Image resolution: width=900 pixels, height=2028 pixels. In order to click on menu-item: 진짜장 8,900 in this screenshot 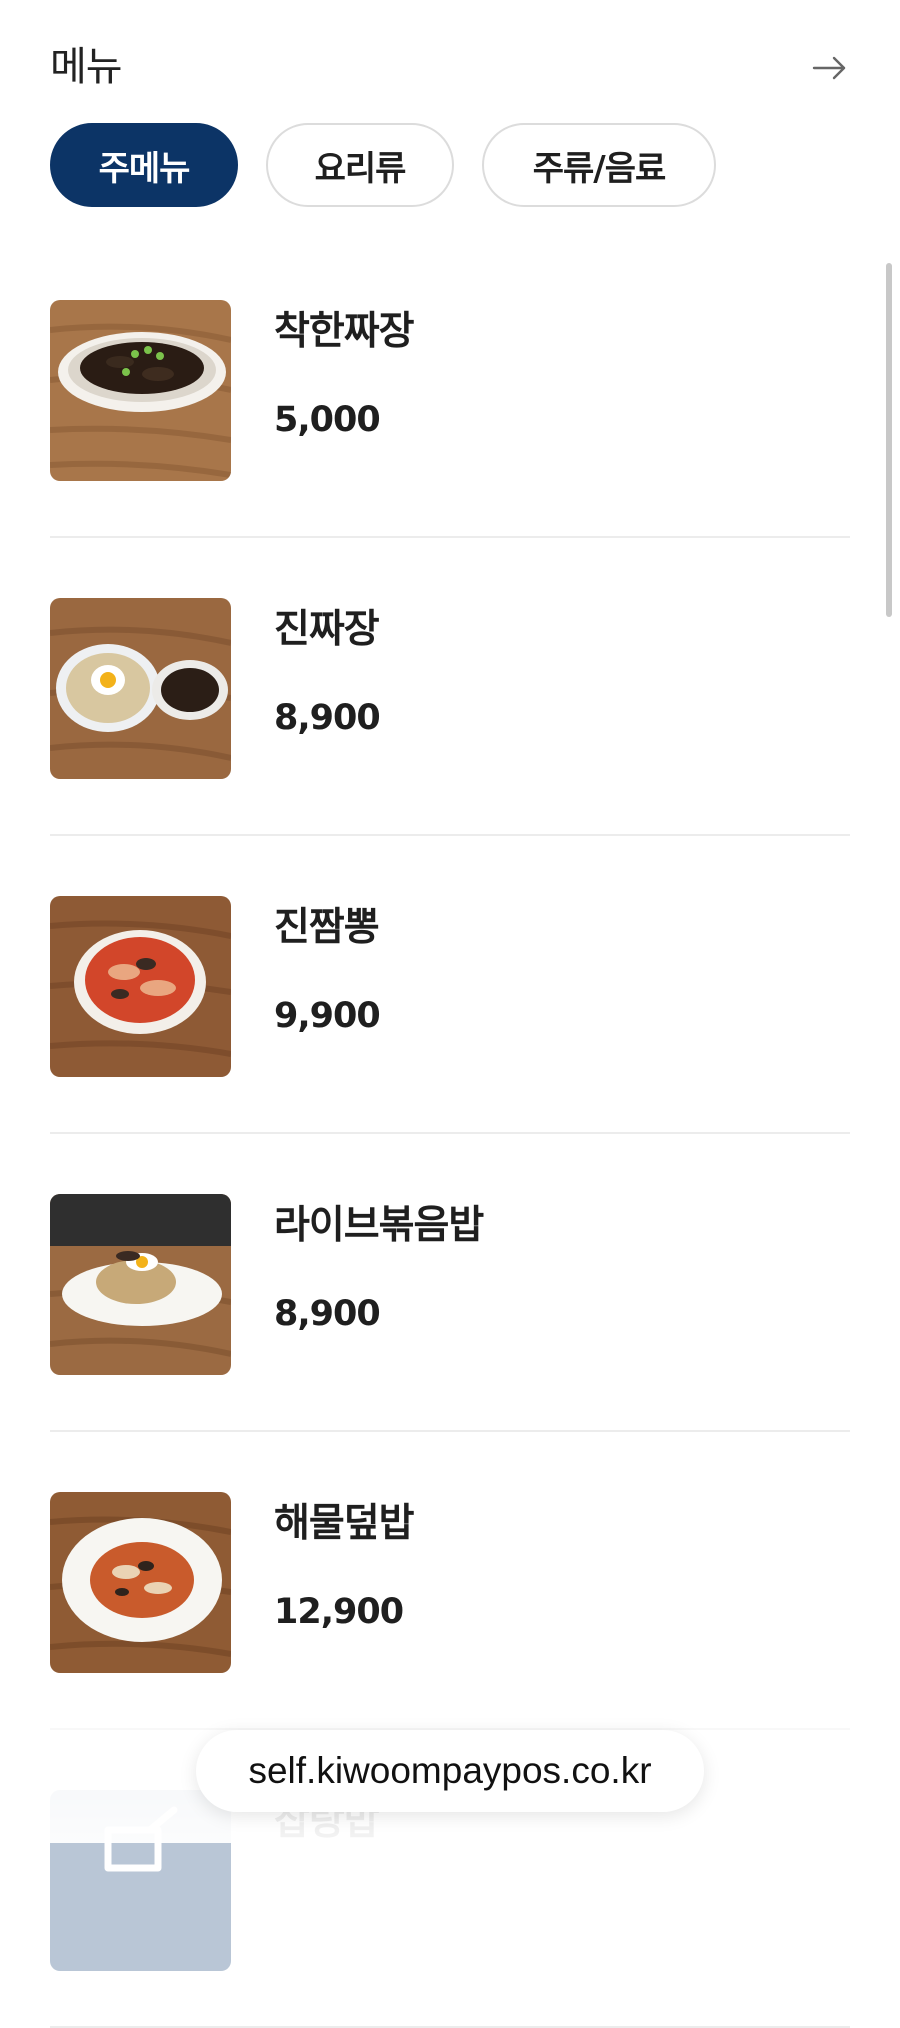, I will do `click(450, 687)`.